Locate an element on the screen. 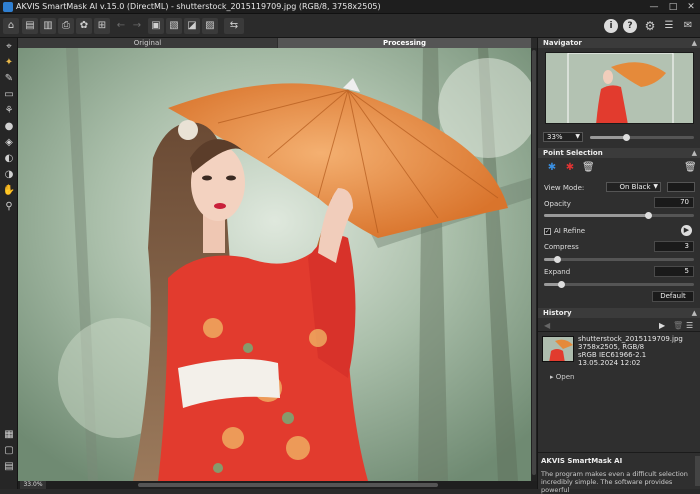 The height and width of the screenshot is (494, 700). navigator-preview is located at coordinates (619, 88).